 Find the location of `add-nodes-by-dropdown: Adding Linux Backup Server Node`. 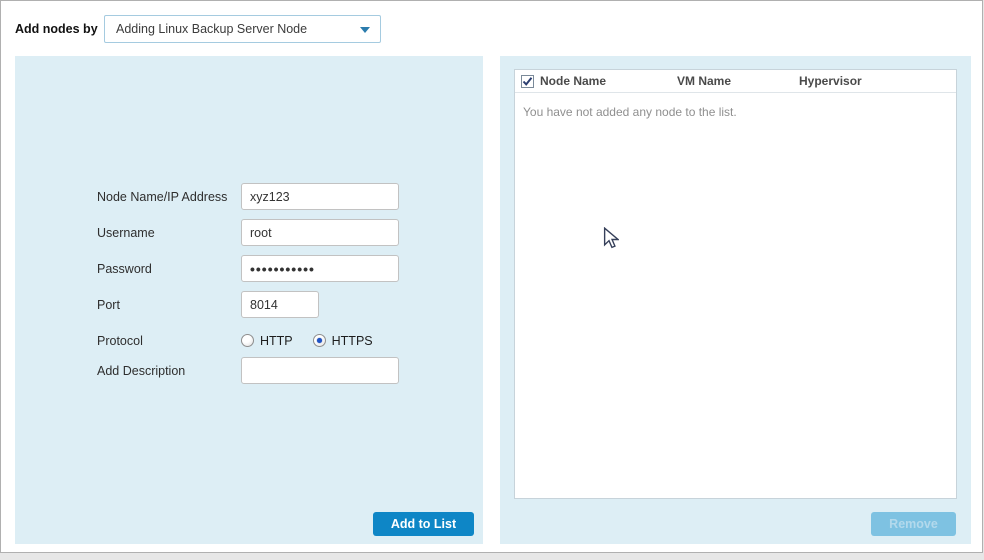

add-nodes-by-dropdown: Adding Linux Backup Server Node is located at coordinates (242, 29).